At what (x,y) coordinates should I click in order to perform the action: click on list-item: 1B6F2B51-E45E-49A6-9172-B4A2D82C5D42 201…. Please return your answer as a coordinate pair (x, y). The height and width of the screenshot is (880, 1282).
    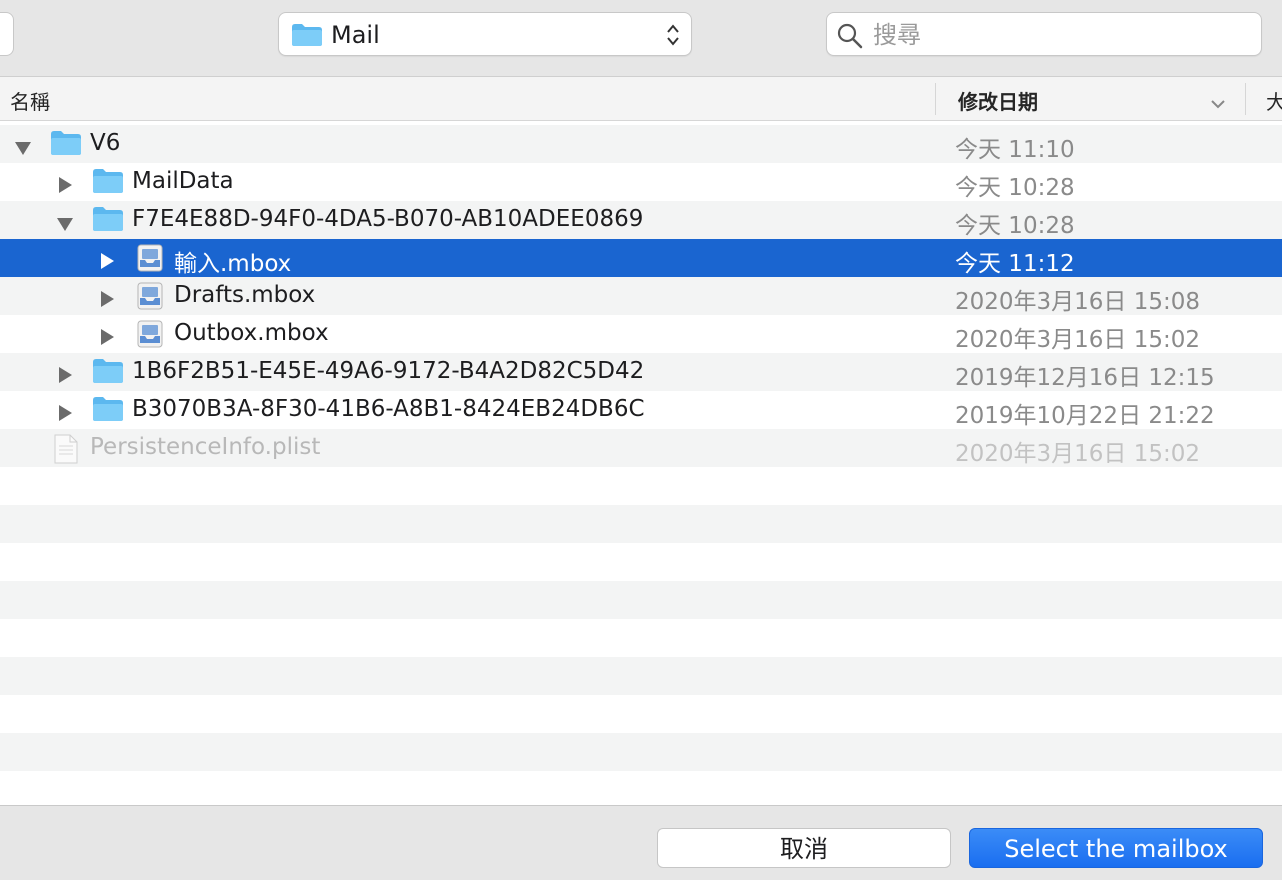
    Looking at the image, I should click on (641, 372).